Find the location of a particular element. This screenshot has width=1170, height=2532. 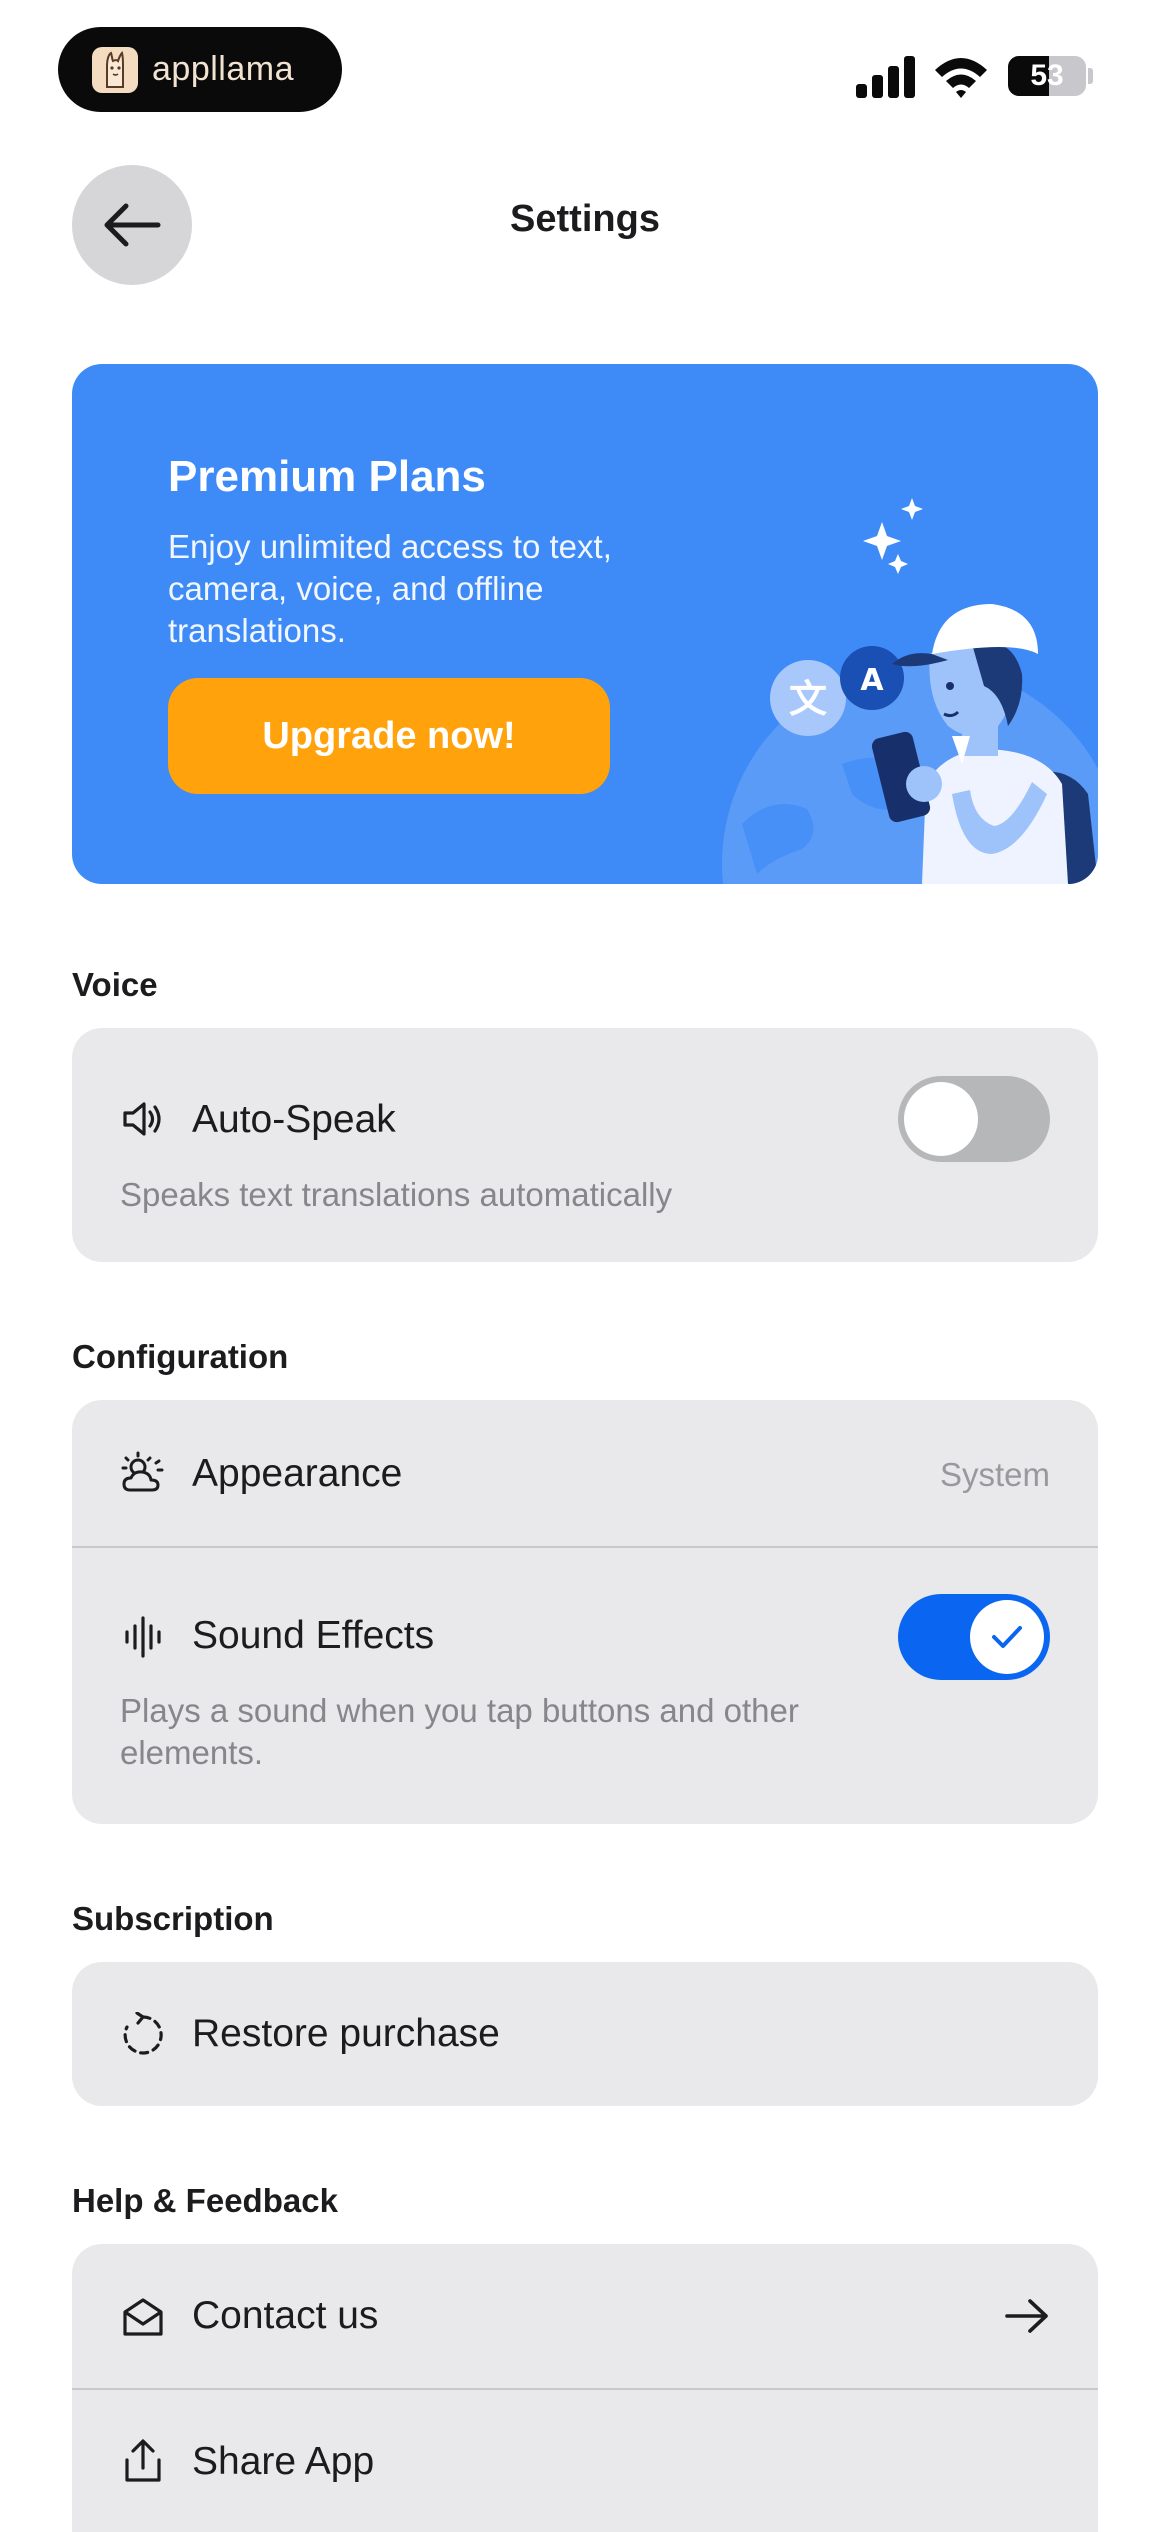

sound-effects-label: Sound Effects is located at coordinates (313, 1635).